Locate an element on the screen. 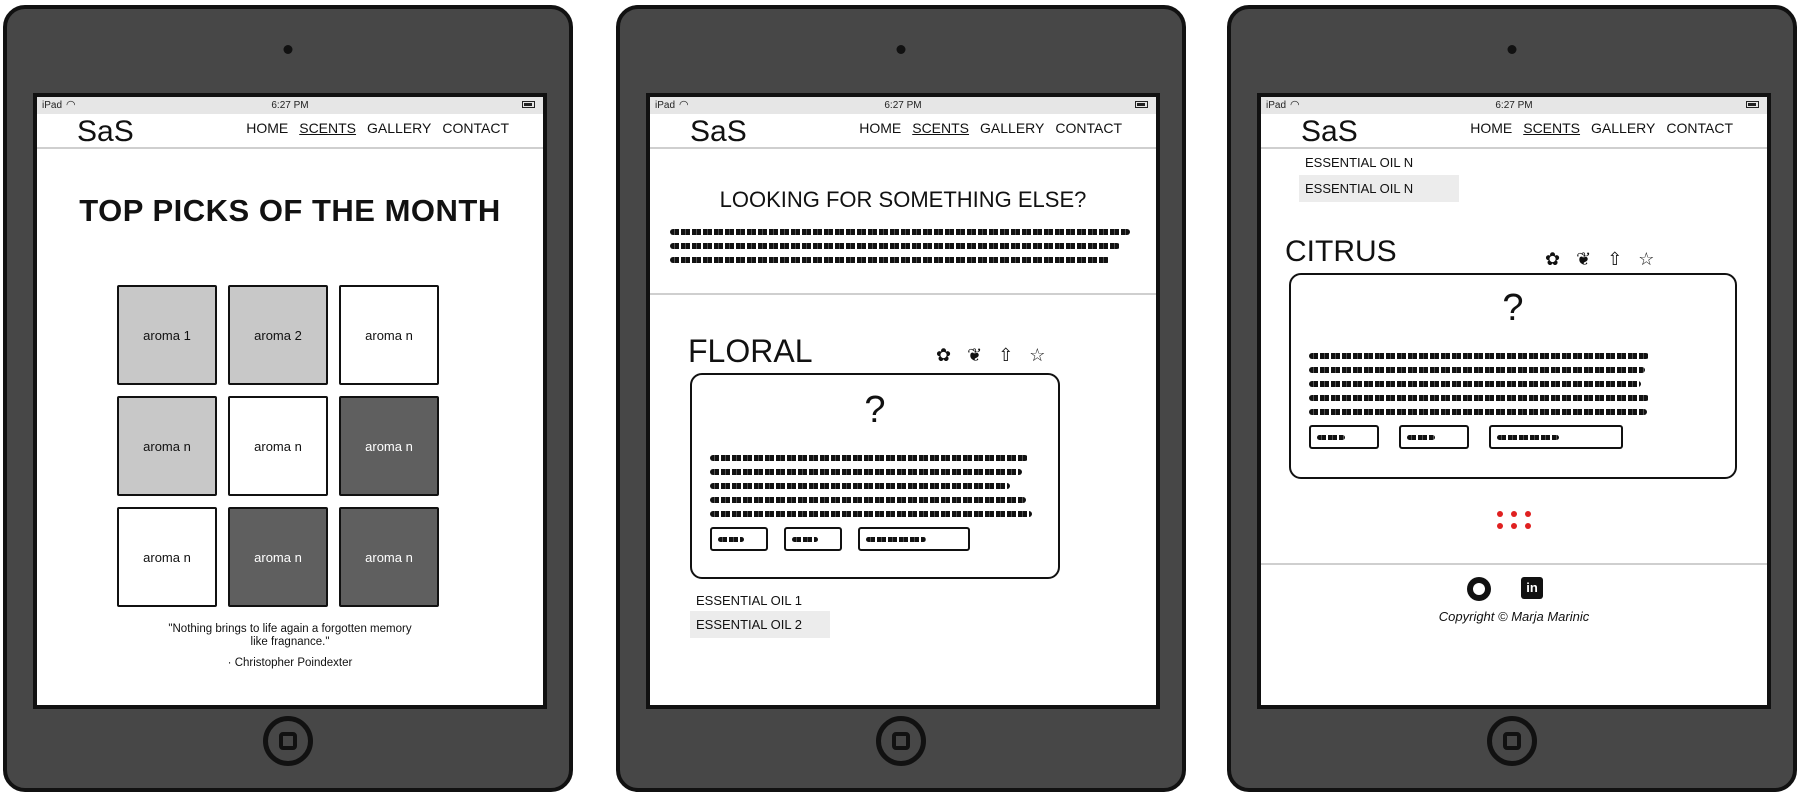  footer-divider is located at coordinates (1514, 564).